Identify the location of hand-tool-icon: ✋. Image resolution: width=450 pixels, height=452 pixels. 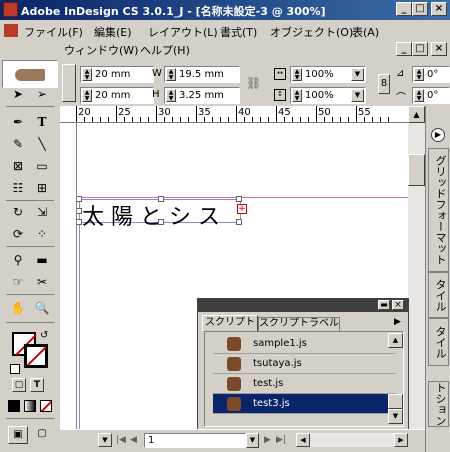
(18, 308).